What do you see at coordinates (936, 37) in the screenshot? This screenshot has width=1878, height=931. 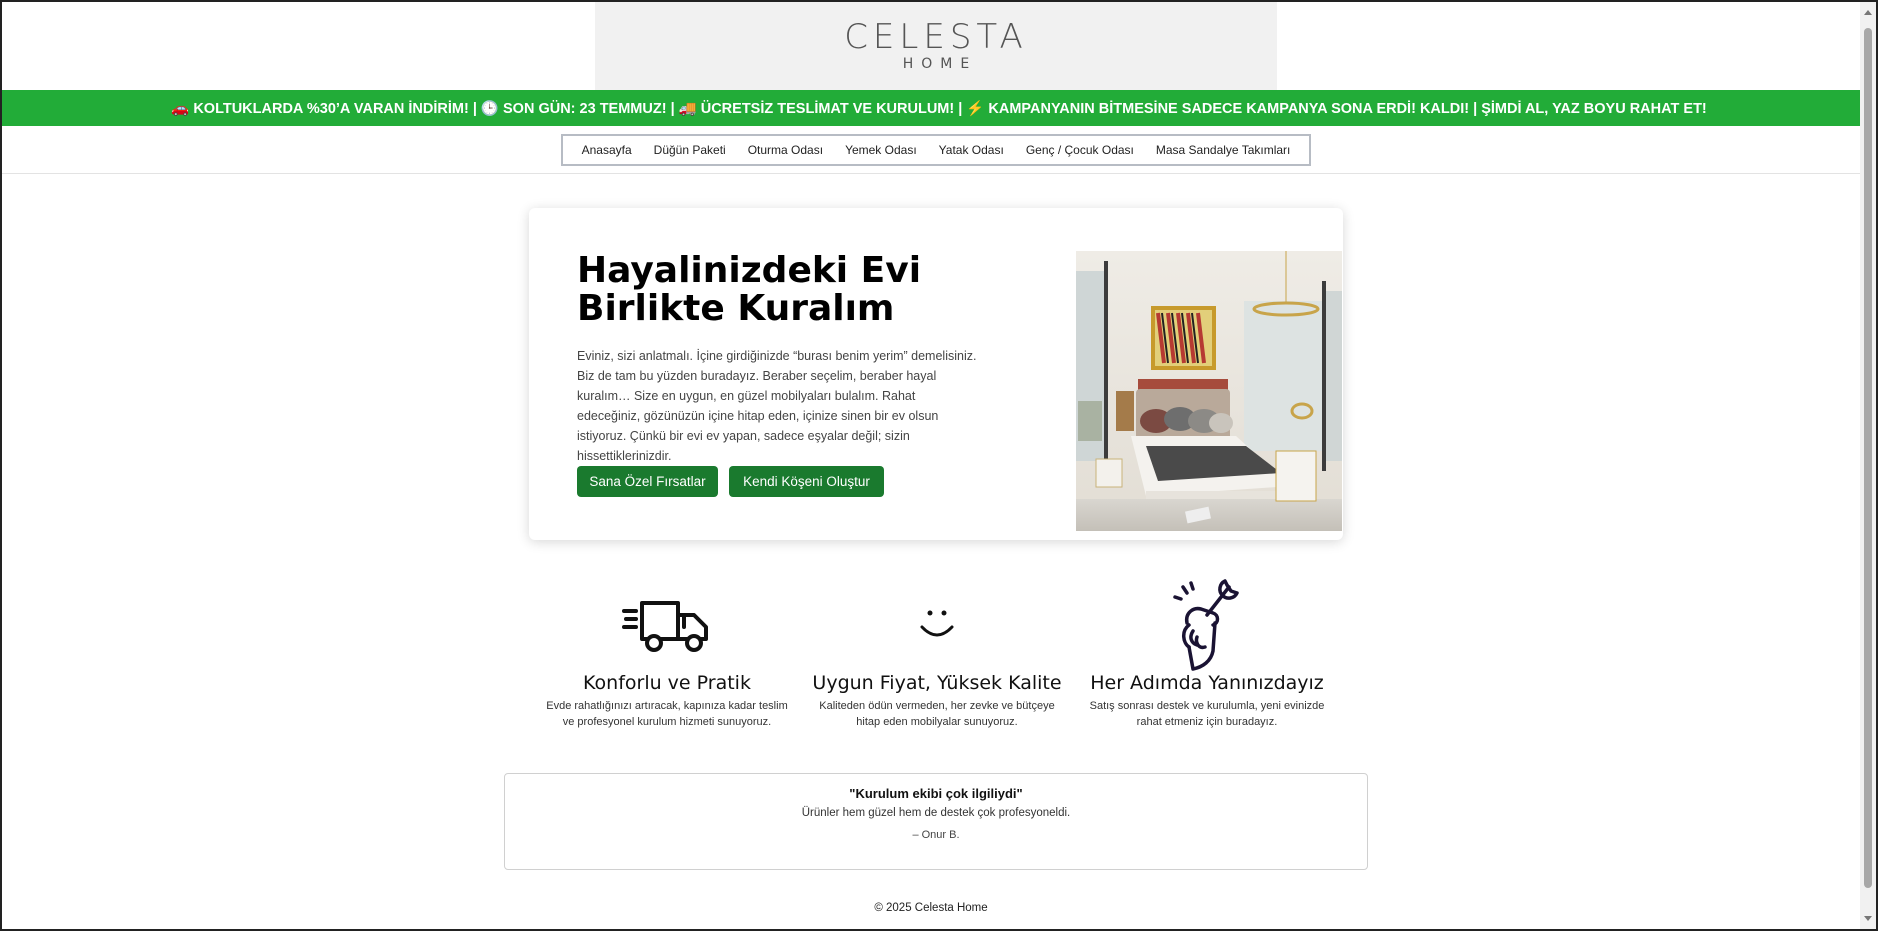 I see `logo-text: CELESTA` at bounding box center [936, 37].